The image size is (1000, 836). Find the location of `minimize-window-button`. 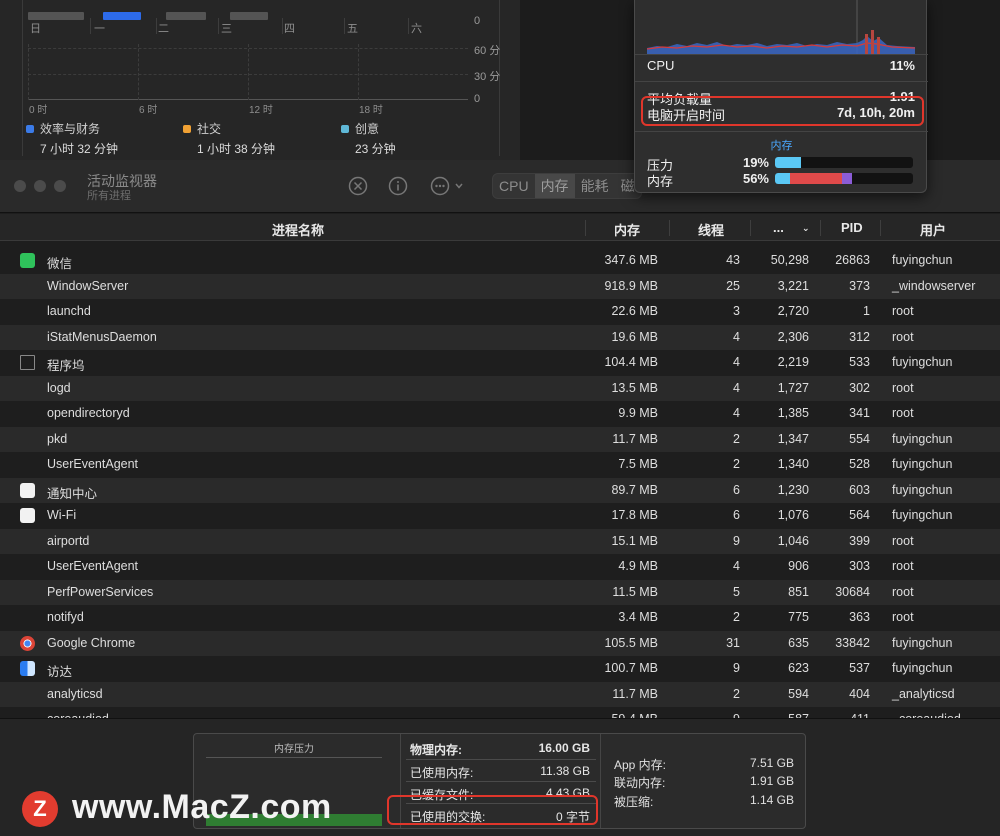

minimize-window-button is located at coordinates (40, 186).